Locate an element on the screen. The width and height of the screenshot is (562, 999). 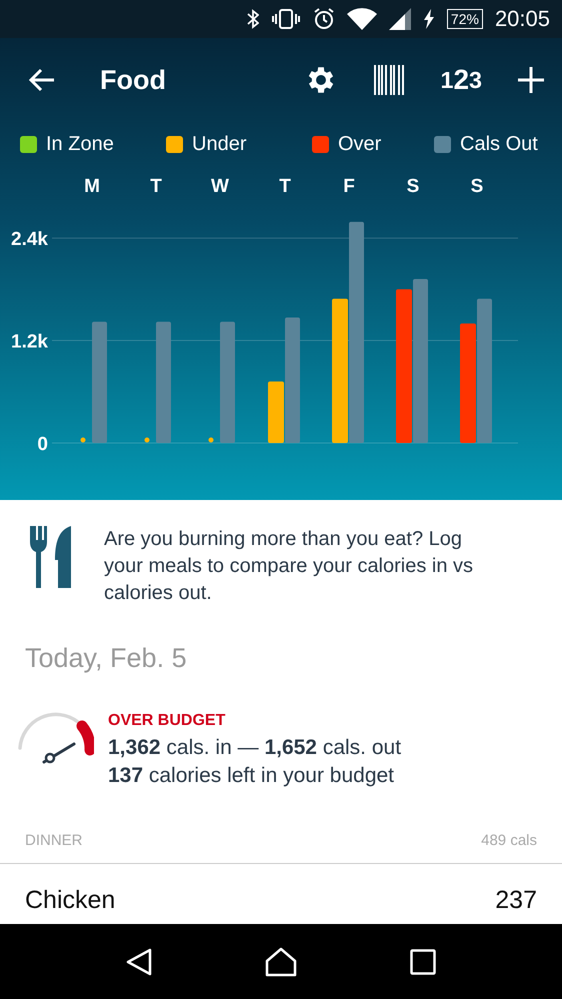
alarm-icon is located at coordinates (323, 19).